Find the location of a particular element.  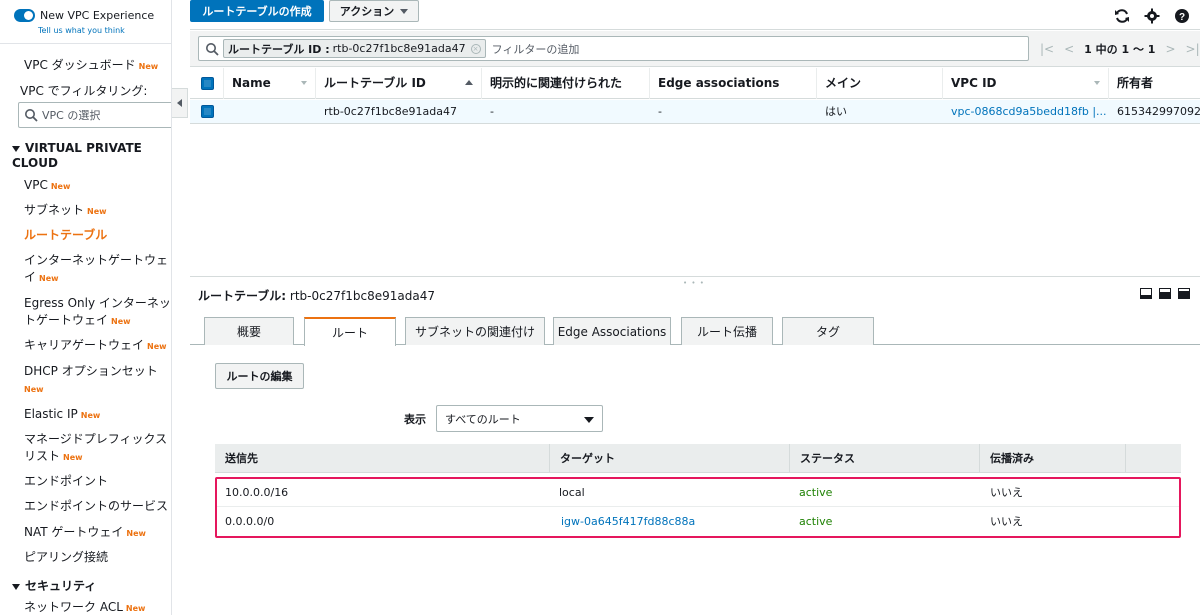

col-label: 所有者 is located at coordinates (1135, 83).